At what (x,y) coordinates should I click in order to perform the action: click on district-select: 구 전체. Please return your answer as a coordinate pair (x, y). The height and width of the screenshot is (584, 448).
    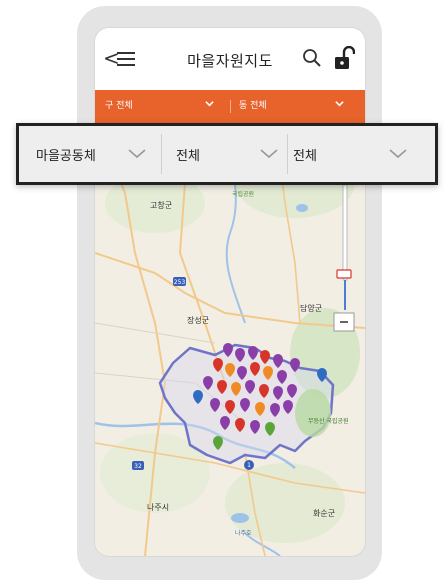
    Looking at the image, I should click on (162, 106).